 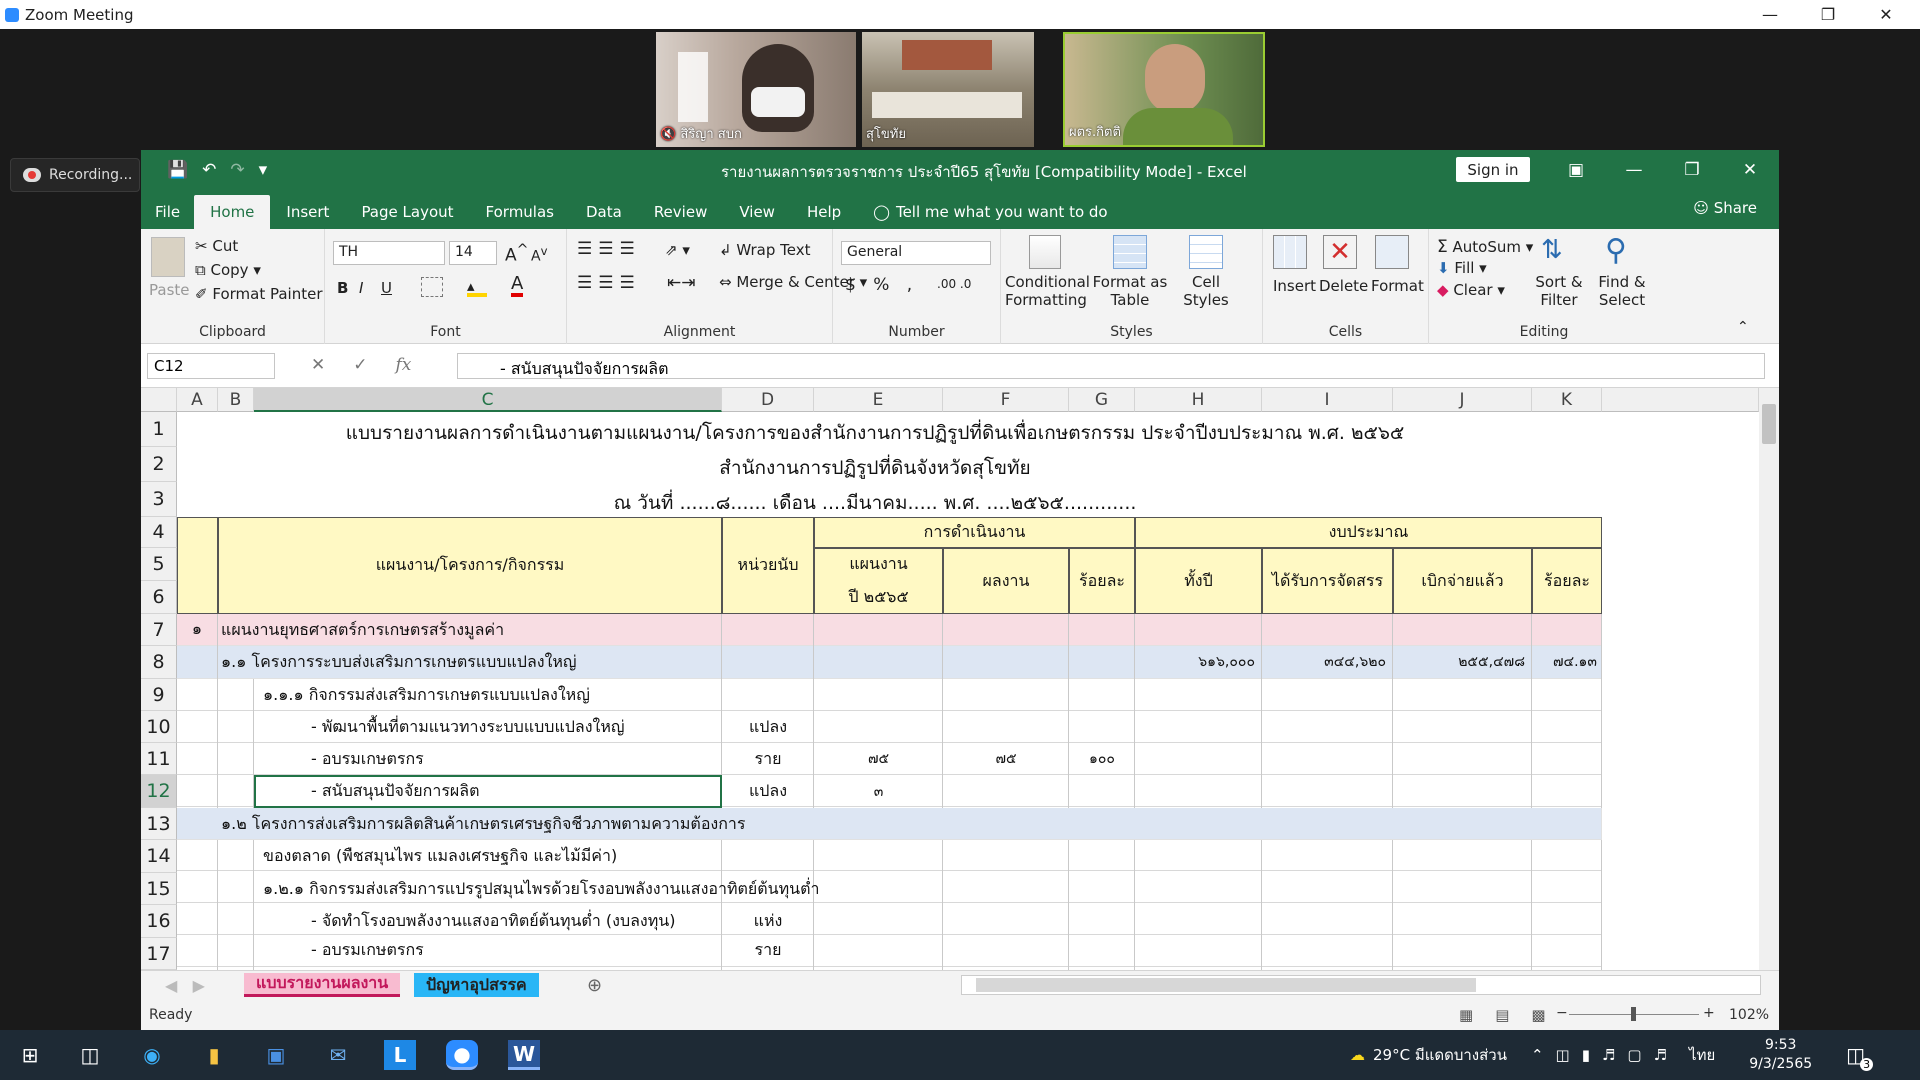 What do you see at coordinates (768, 727) in the screenshot?
I see `cell-d10: แปลง` at bounding box center [768, 727].